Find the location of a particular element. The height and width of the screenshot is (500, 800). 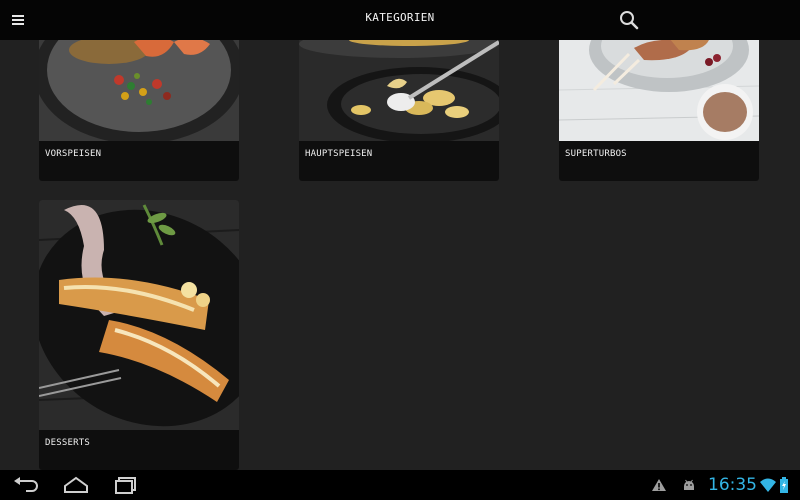

category-card-superturbos: SUPERTURBOS is located at coordinates (659, 110).